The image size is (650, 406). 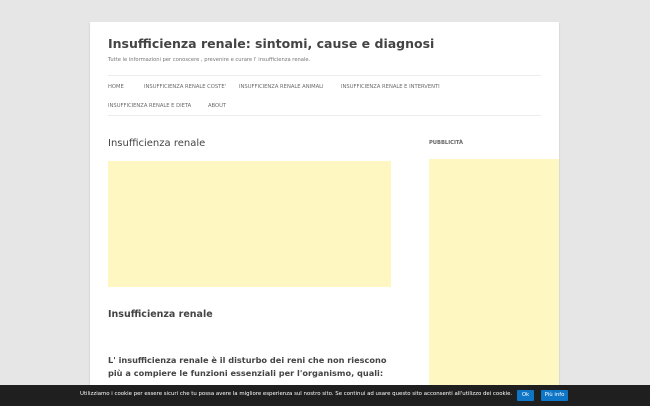 What do you see at coordinates (149, 106) in the screenshot?
I see `nav-item-dieta: INSUFFICIENZA RENALE E DIETA` at bounding box center [149, 106].